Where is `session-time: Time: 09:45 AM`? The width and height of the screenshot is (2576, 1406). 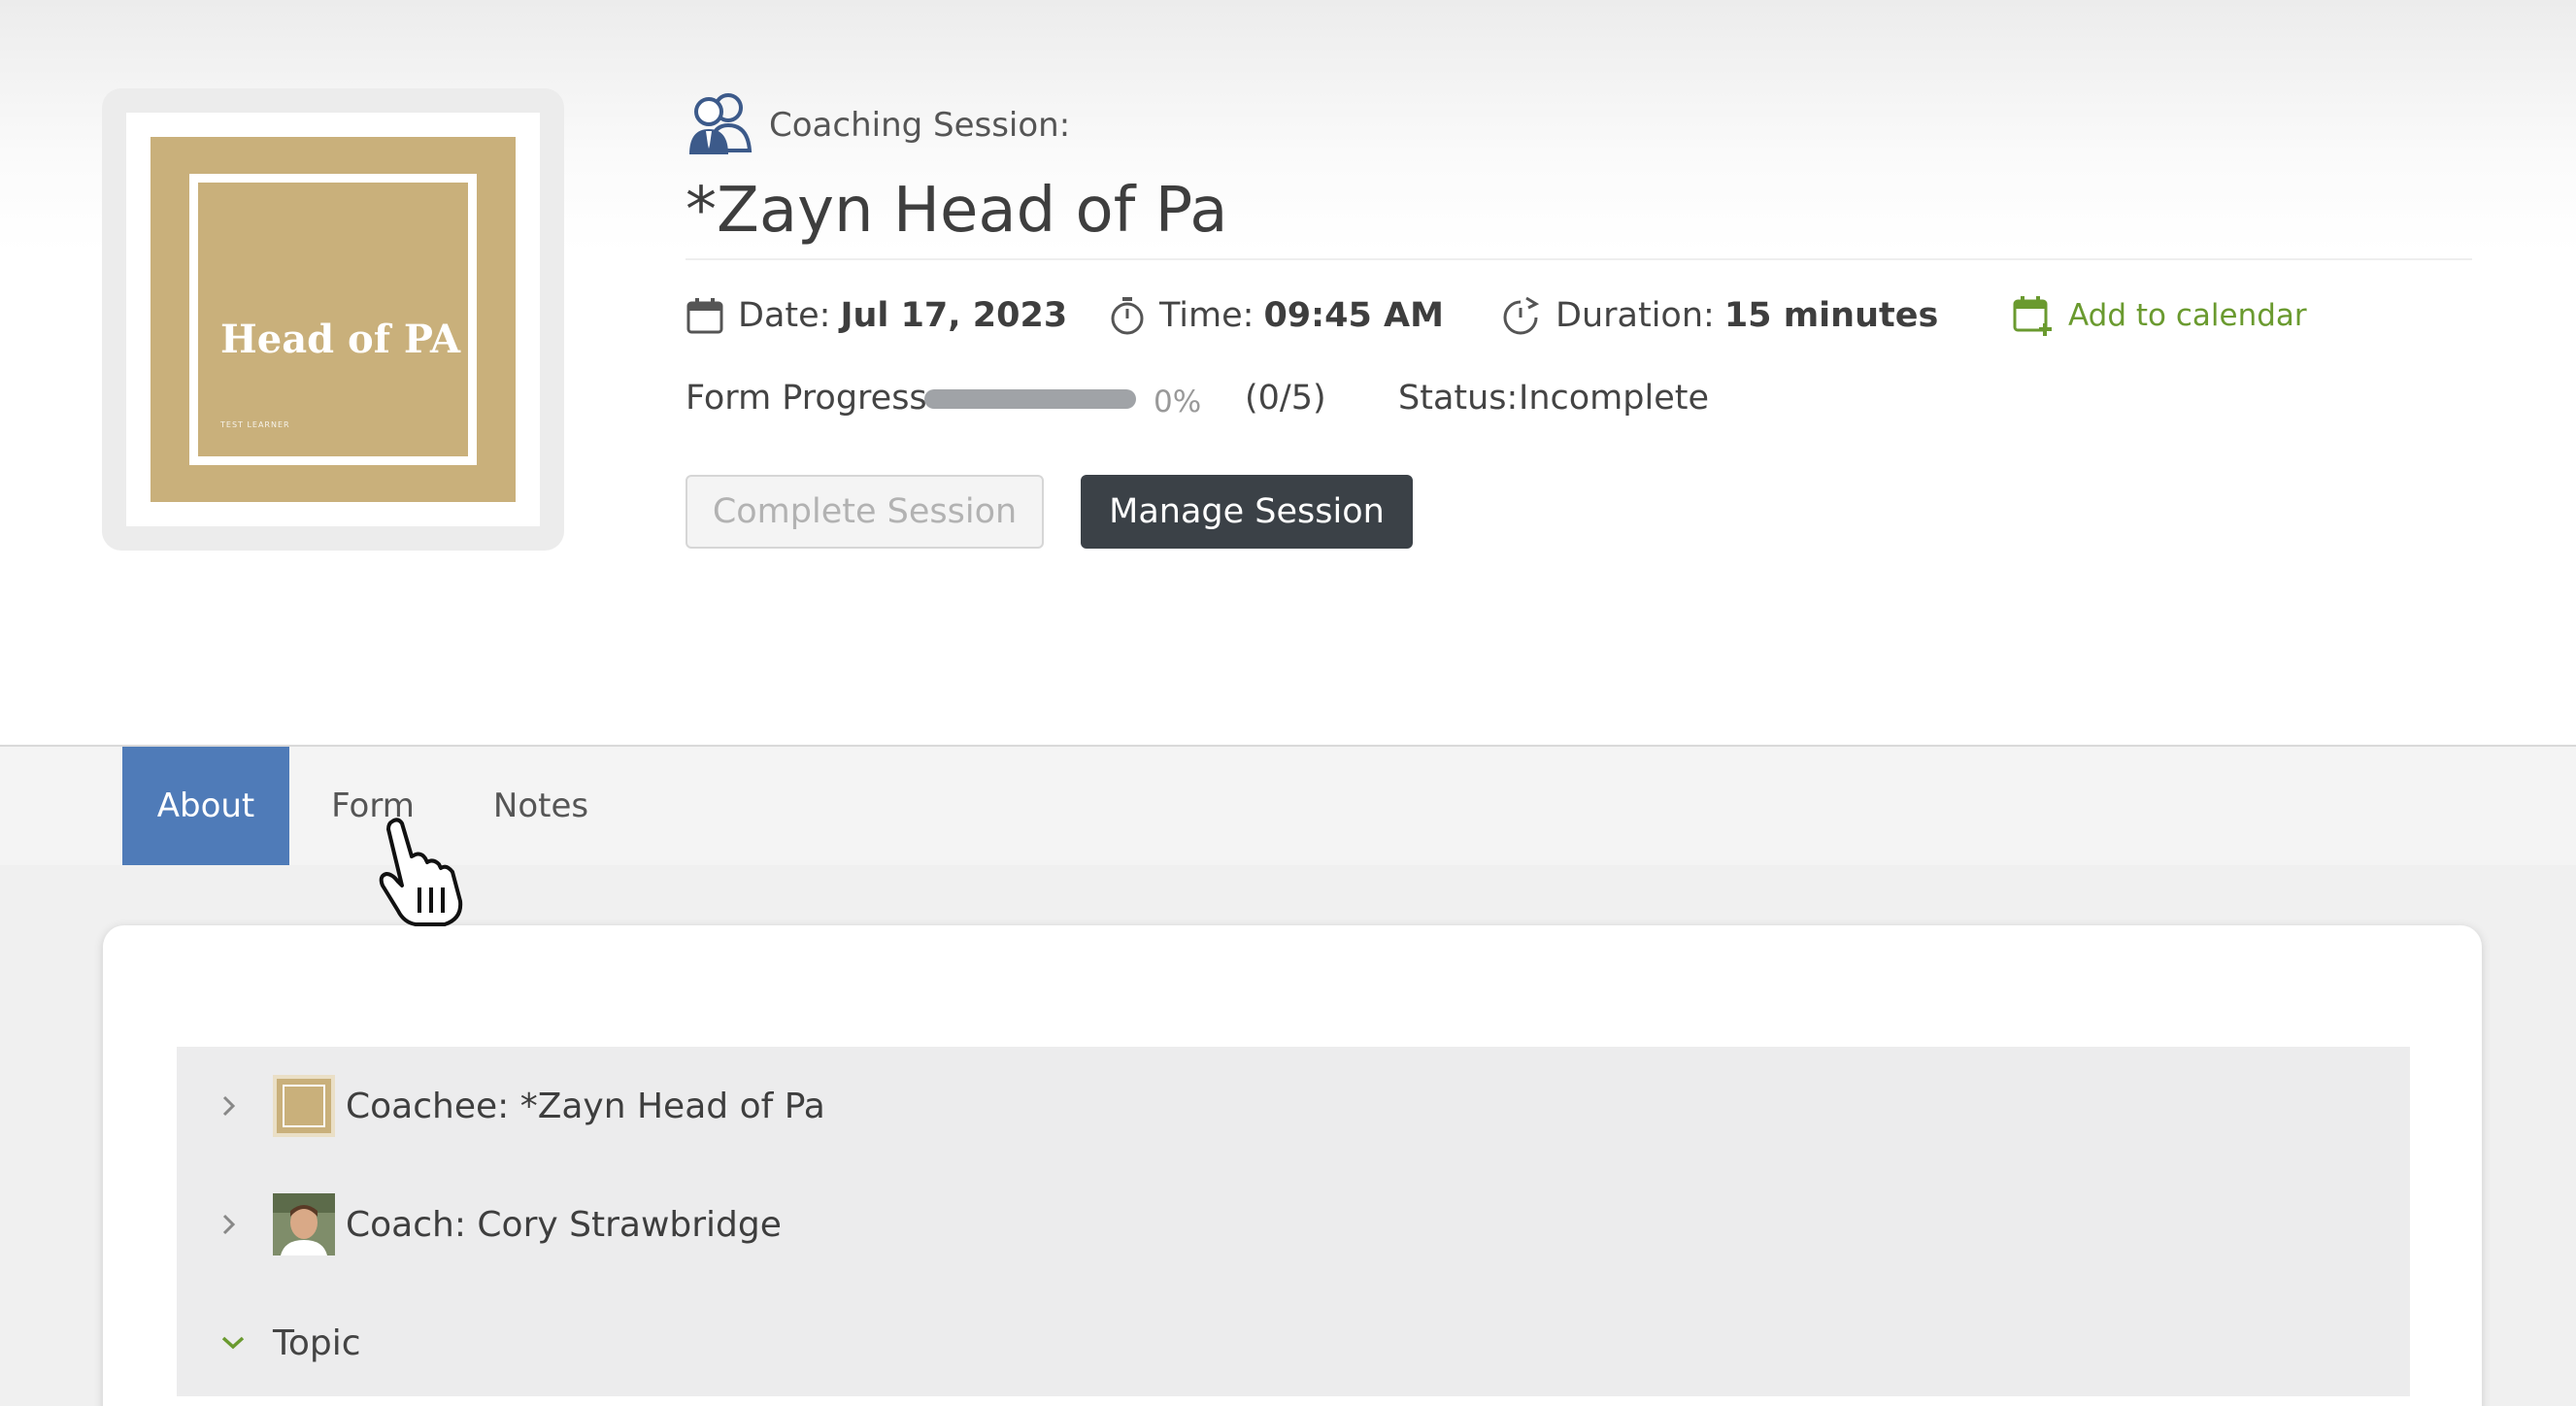
session-time: Time: 09:45 AM is located at coordinates (1276, 316).